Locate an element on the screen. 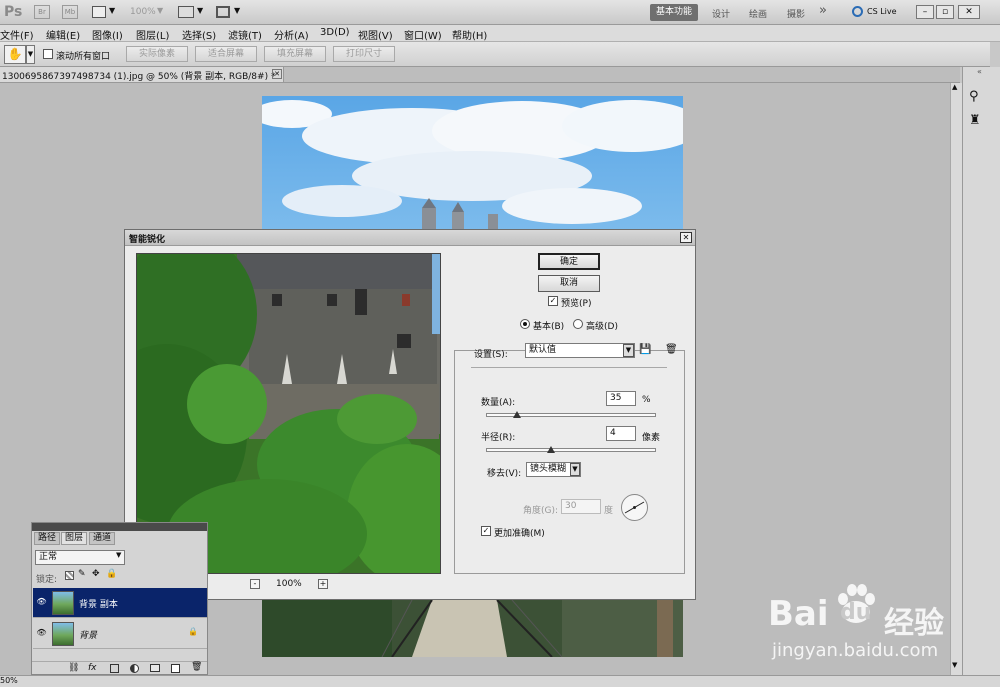 This screenshot has height=687, width=1000. delete-settings-icon: 🗑 is located at coordinates (671, 349).